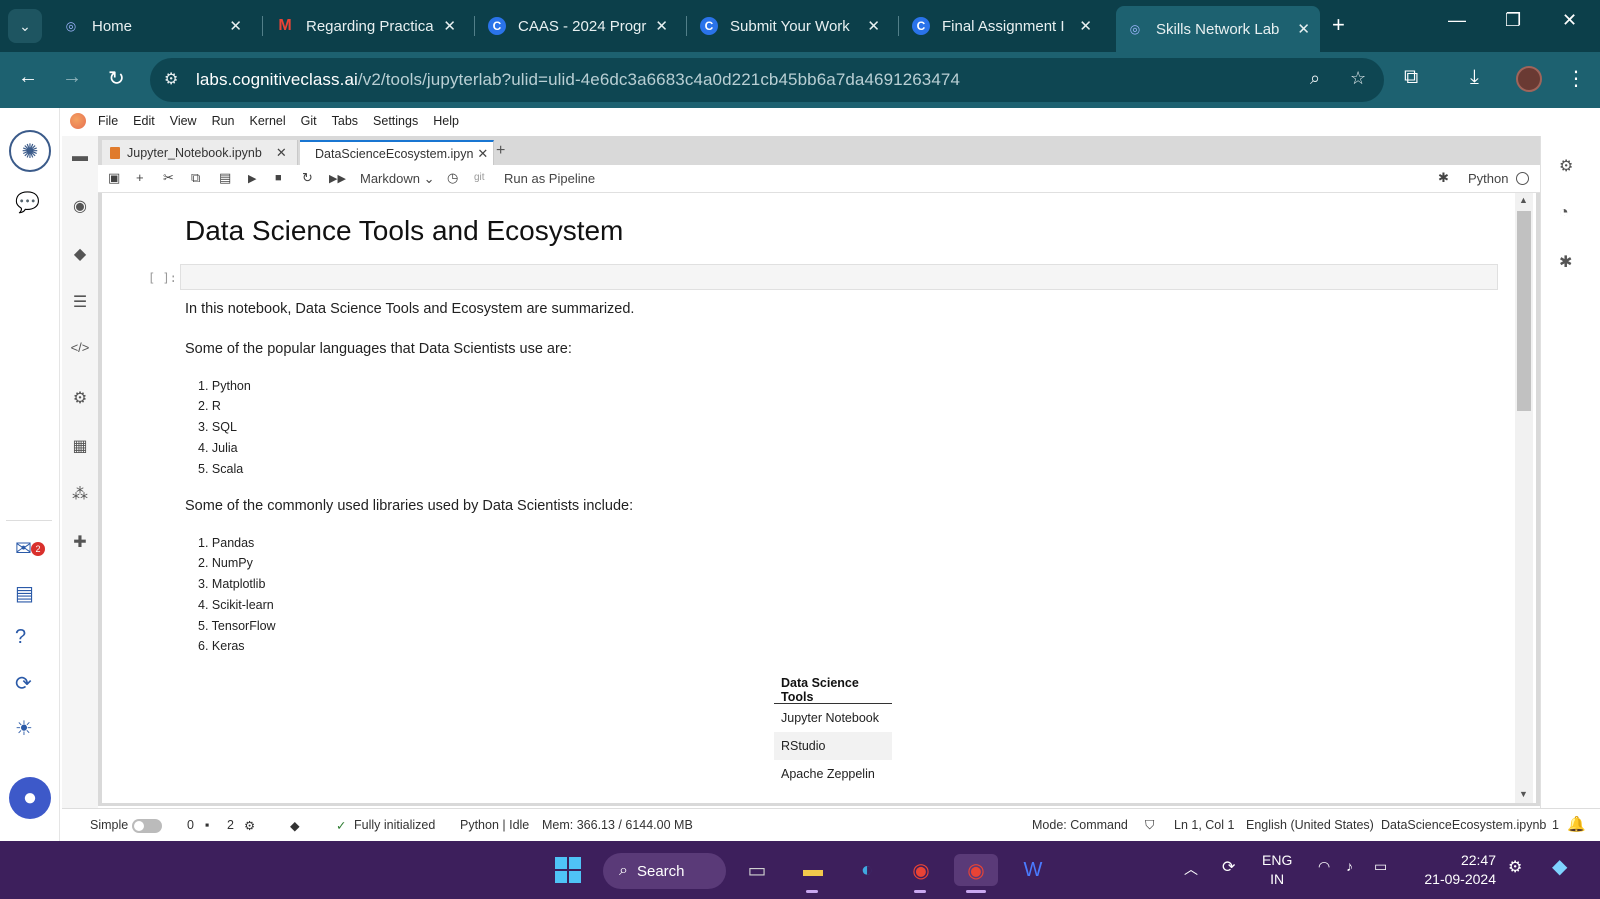  What do you see at coordinates (578, 26) in the screenshot?
I see `browser-tab-caas: C CAAS - 2024 Progr ✕` at bounding box center [578, 26].